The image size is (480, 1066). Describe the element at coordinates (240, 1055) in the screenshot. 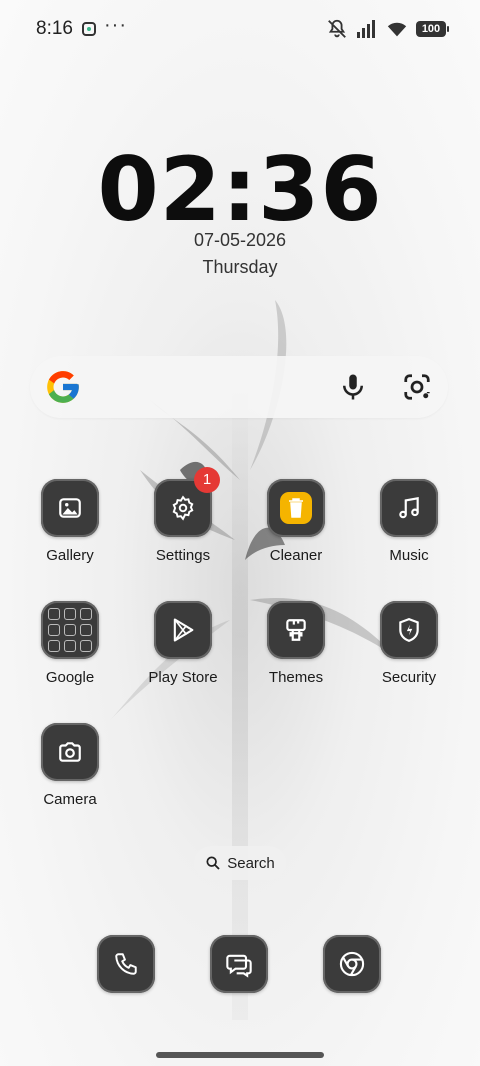

I see `gesture-navigation-handle` at that location.